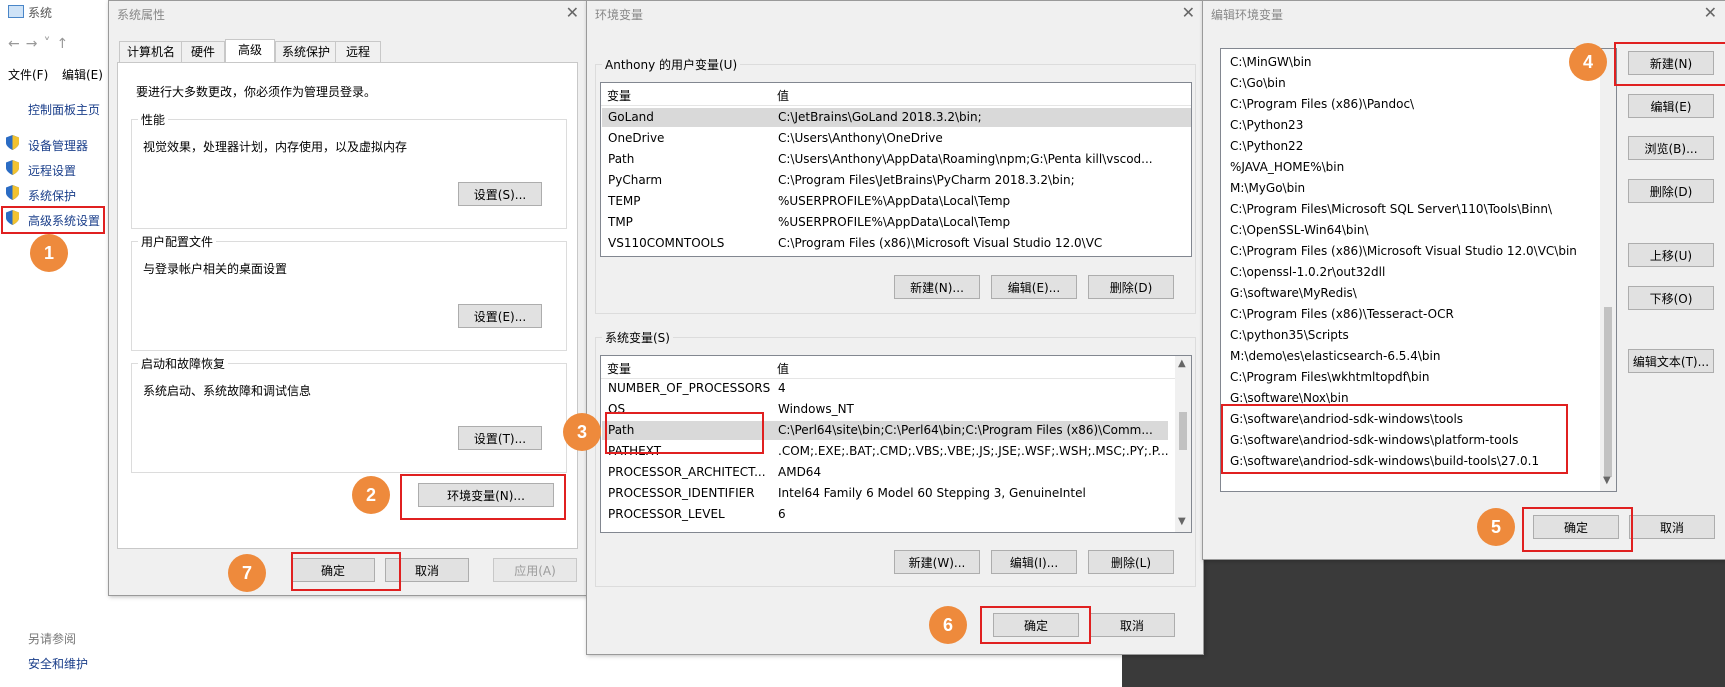 Image resolution: width=1725 pixels, height=687 pixels. Describe the element at coordinates (1671, 106) in the screenshot. I see `edit-path-button: 编辑(E)` at that location.